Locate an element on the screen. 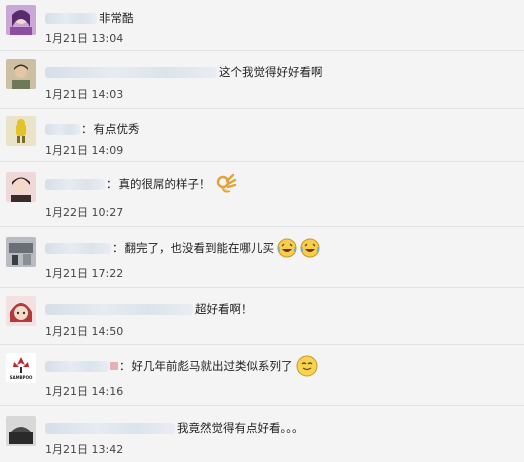  ok-hand-emoji-icon is located at coordinates (226, 184).